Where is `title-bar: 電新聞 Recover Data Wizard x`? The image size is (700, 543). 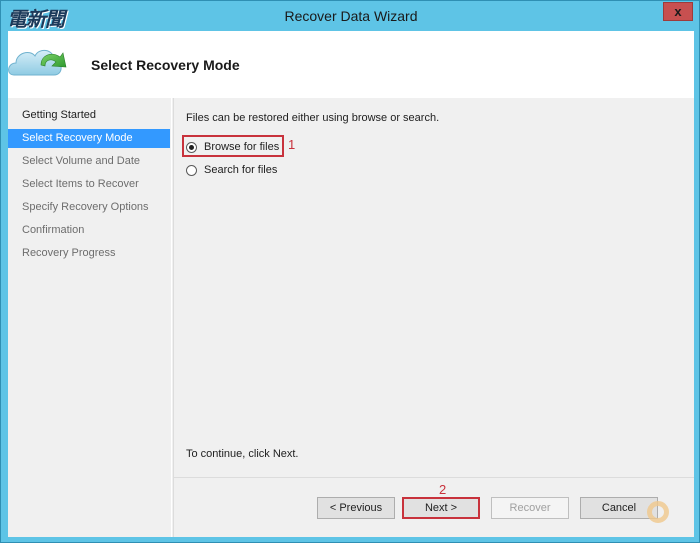
title-bar: 電新聞 Recover Data Wizard x is located at coordinates (350, 16).